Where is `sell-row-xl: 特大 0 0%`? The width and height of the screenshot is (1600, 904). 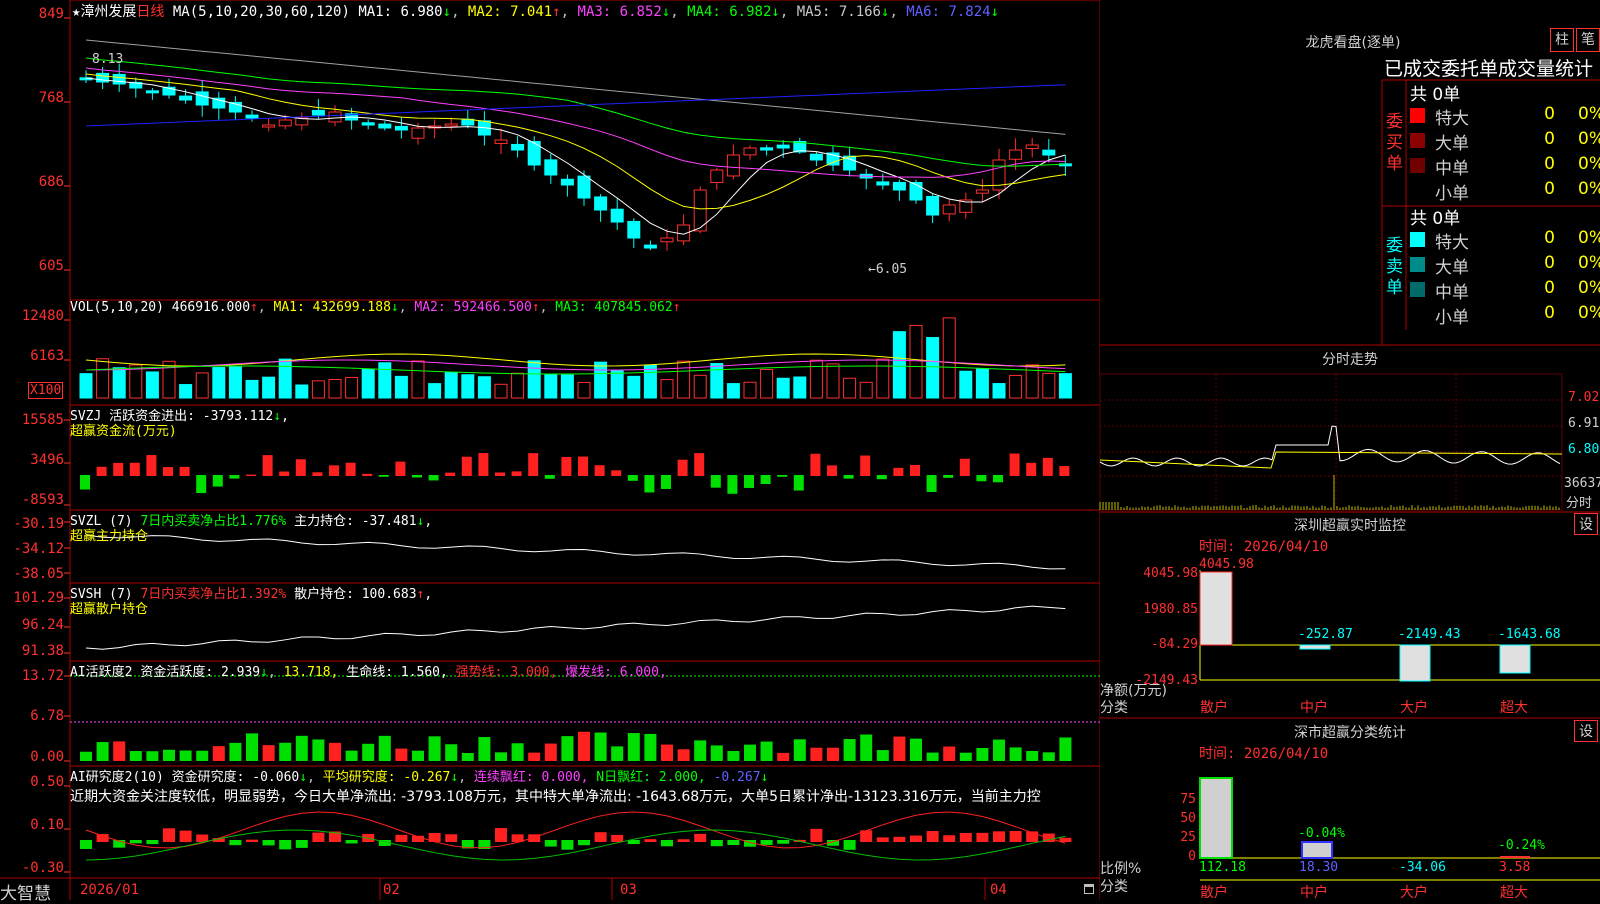 sell-row-xl: 特大 0 0% is located at coordinates (1505, 240).